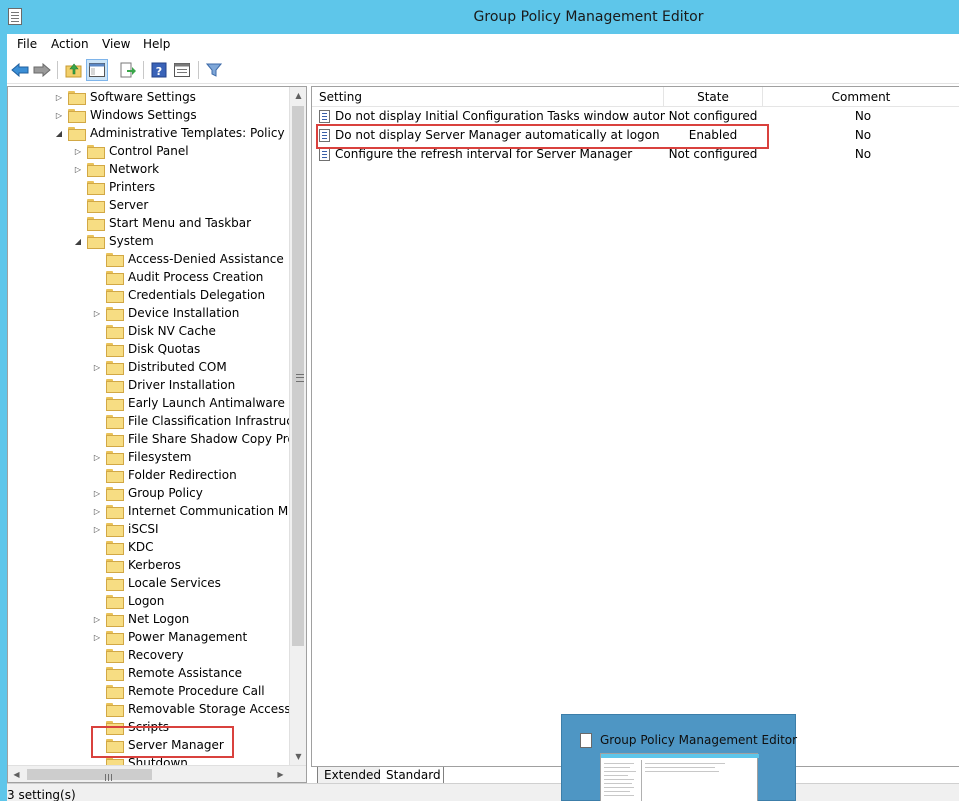  Describe the element at coordinates (140, 619) in the screenshot. I see `tree-item-net-logon: ▷ Net Logon` at that location.